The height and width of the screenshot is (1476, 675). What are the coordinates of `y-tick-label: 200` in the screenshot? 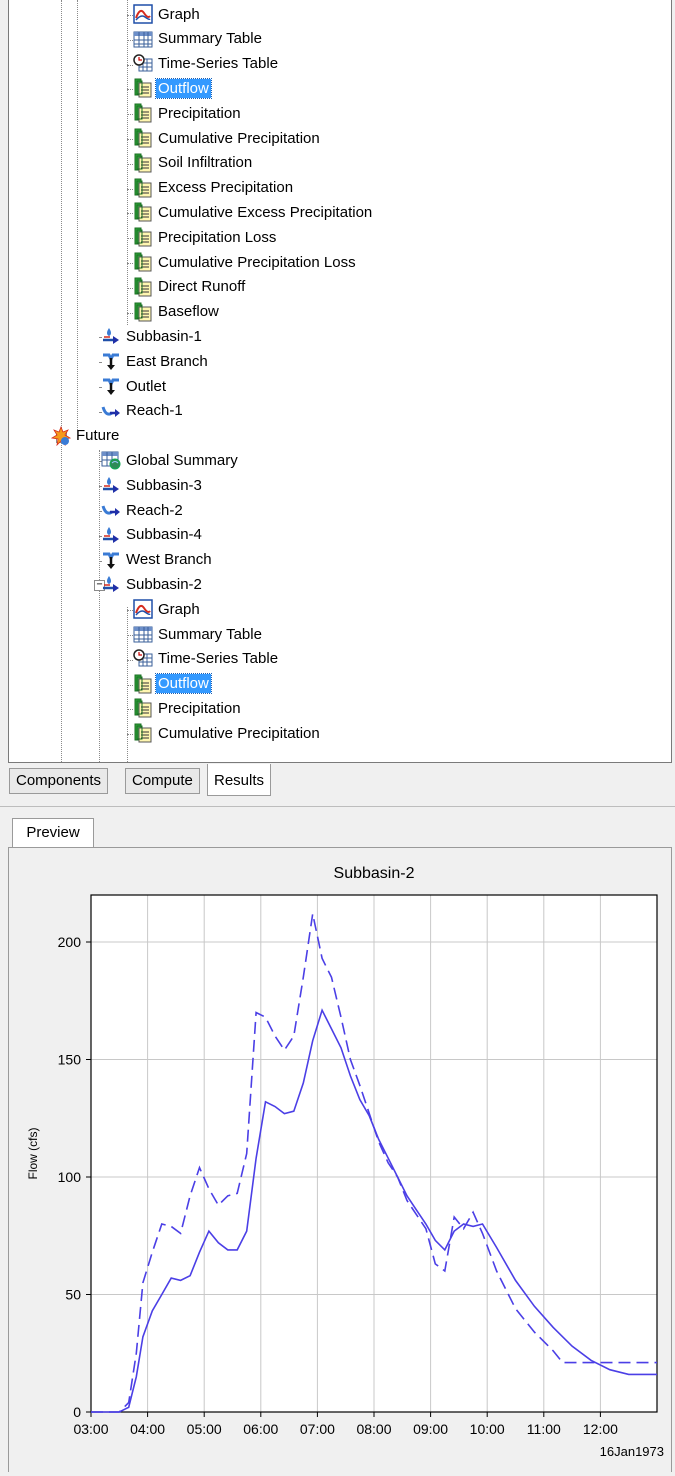 It's located at (70, 942).